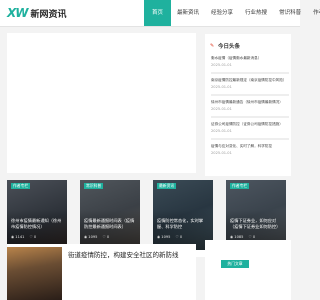  What do you see at coordinates (248, 270) in the screenshot?
I see `hot-articles-panel: 热门文章` at bounding box center [248, 270].